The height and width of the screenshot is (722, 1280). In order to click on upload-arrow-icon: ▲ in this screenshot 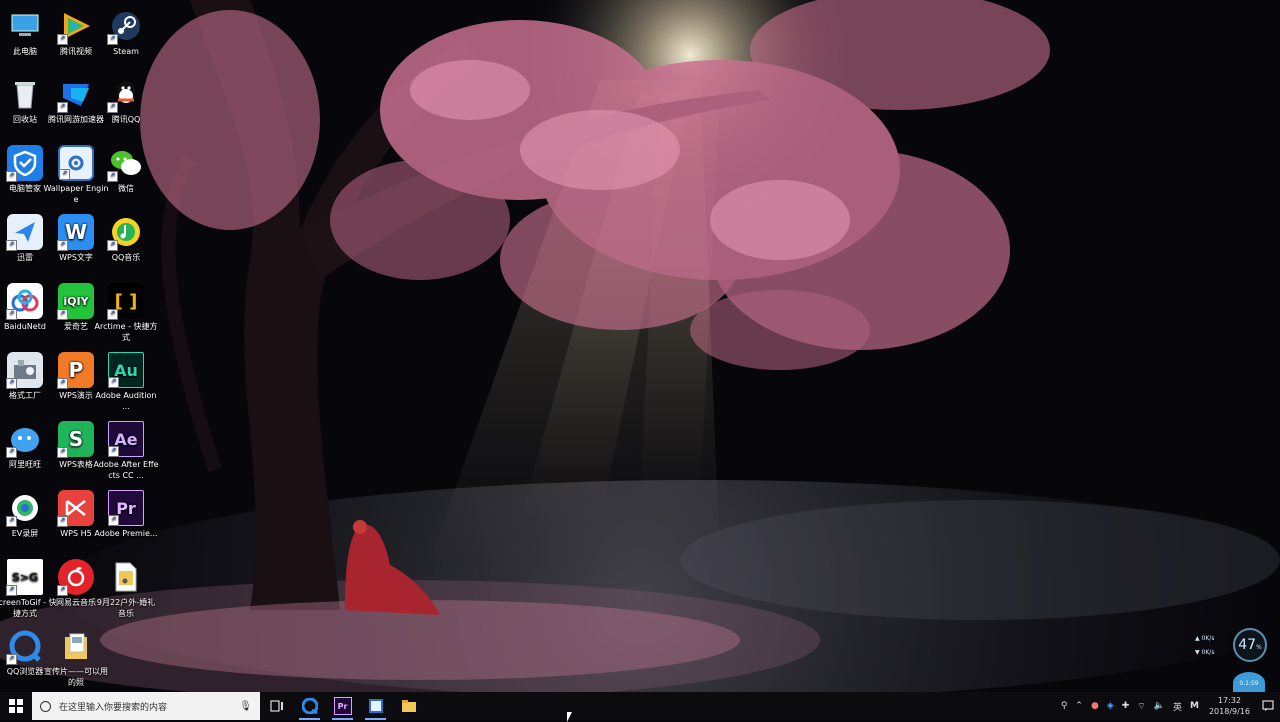, I will do `click(1197, 638)`.